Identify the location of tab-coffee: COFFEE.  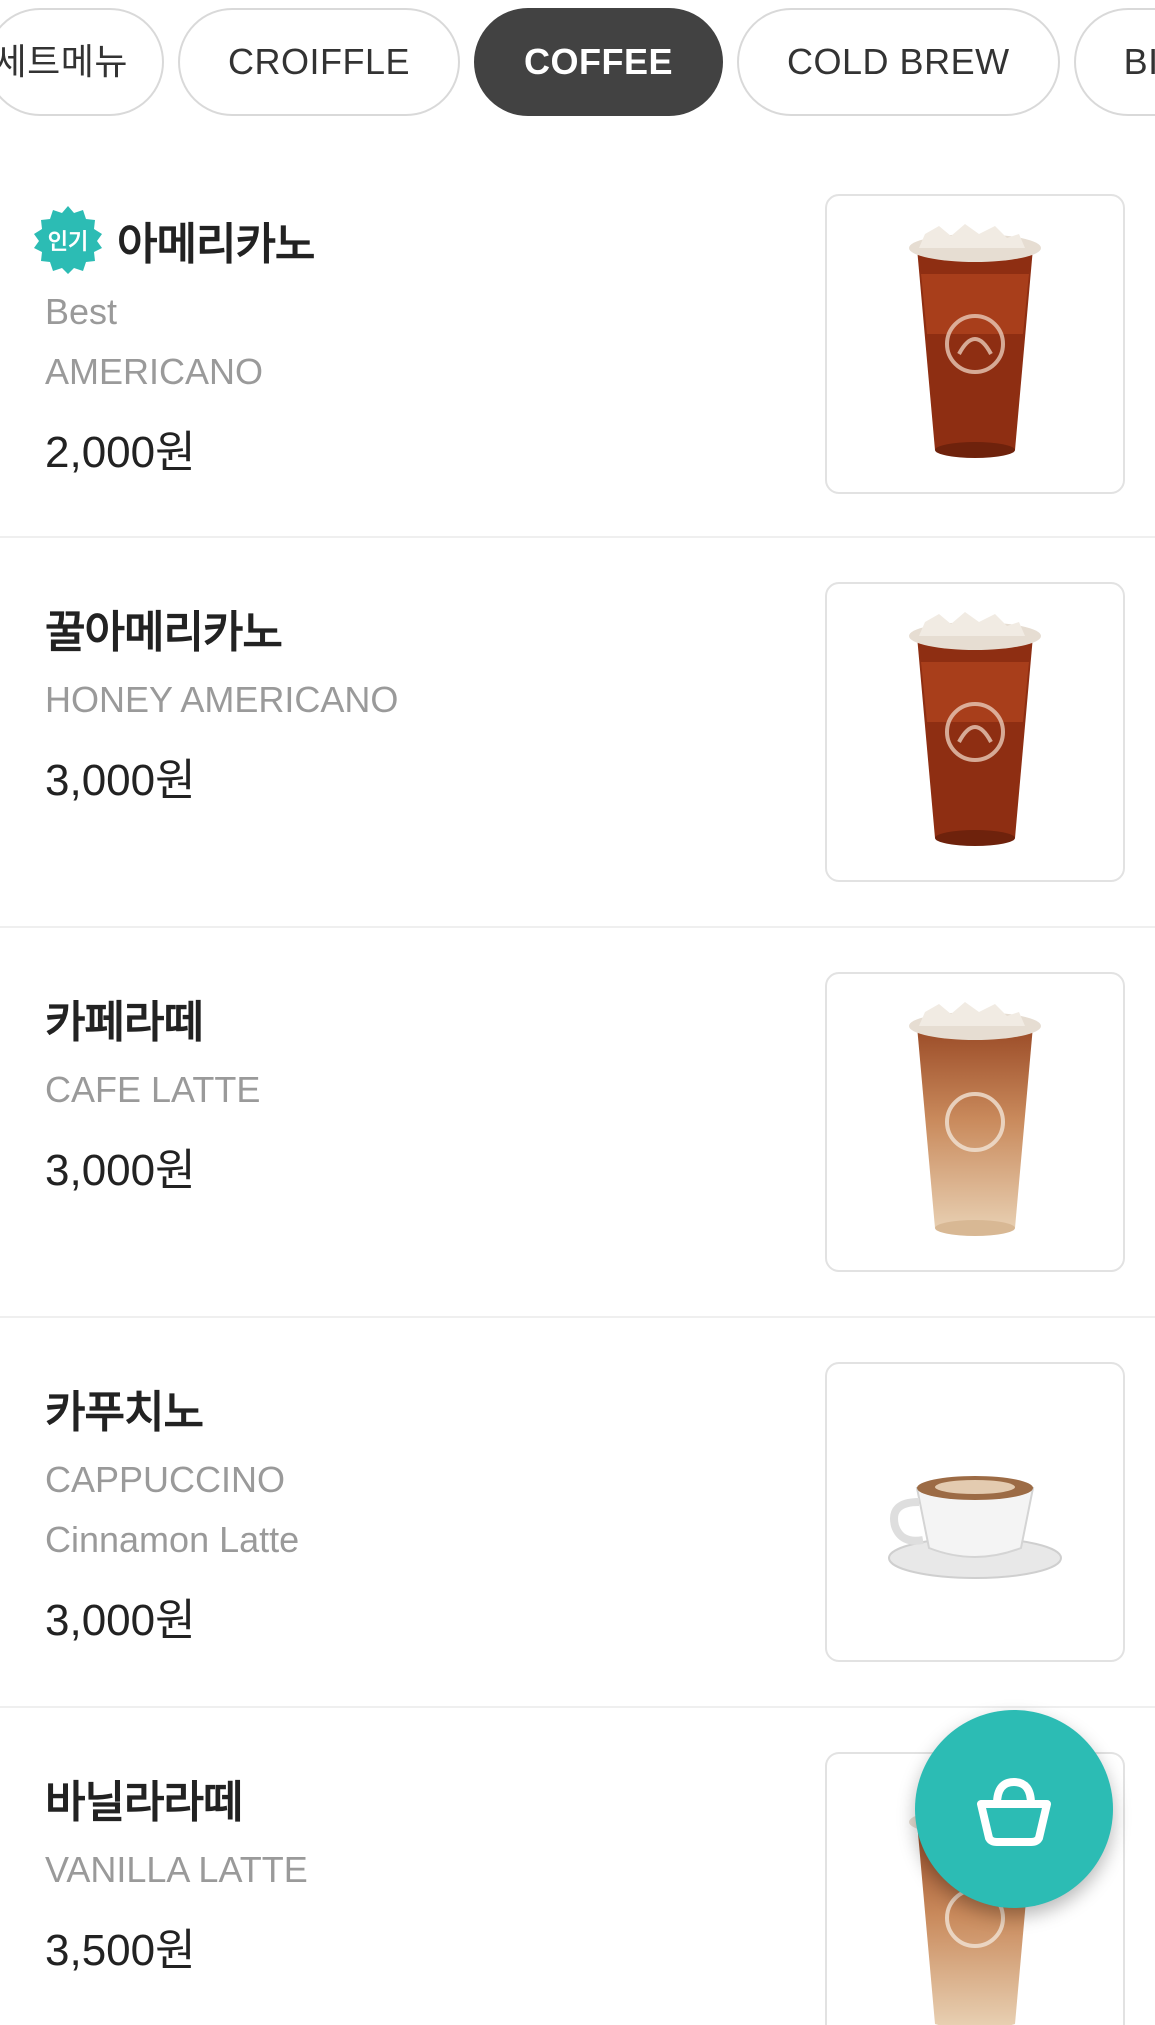
(599, 62).